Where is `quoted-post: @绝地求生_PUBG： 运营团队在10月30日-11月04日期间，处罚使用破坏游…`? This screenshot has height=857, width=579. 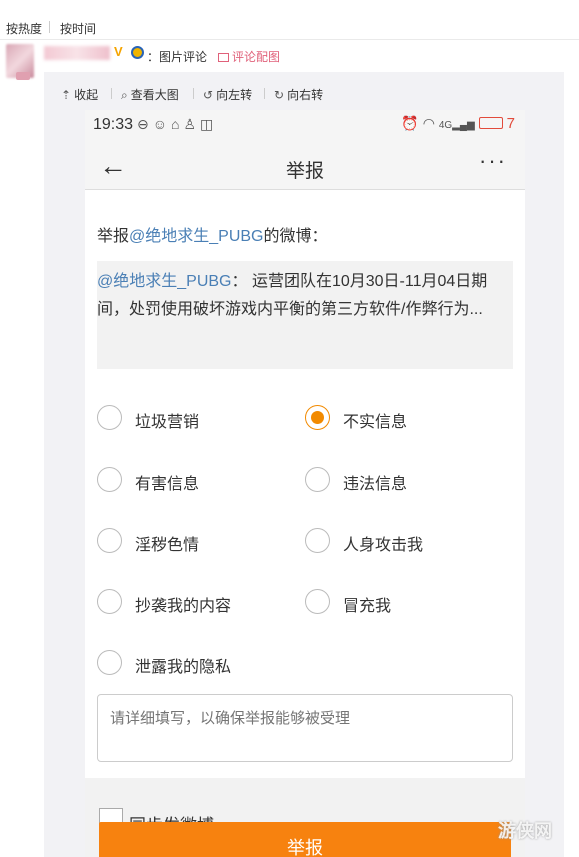 quoted-post: @绝地求生_PUBG： 运营团队在10月30日-11月04日期间，处罚使用破坏游… is located at coordinates (305, 315).